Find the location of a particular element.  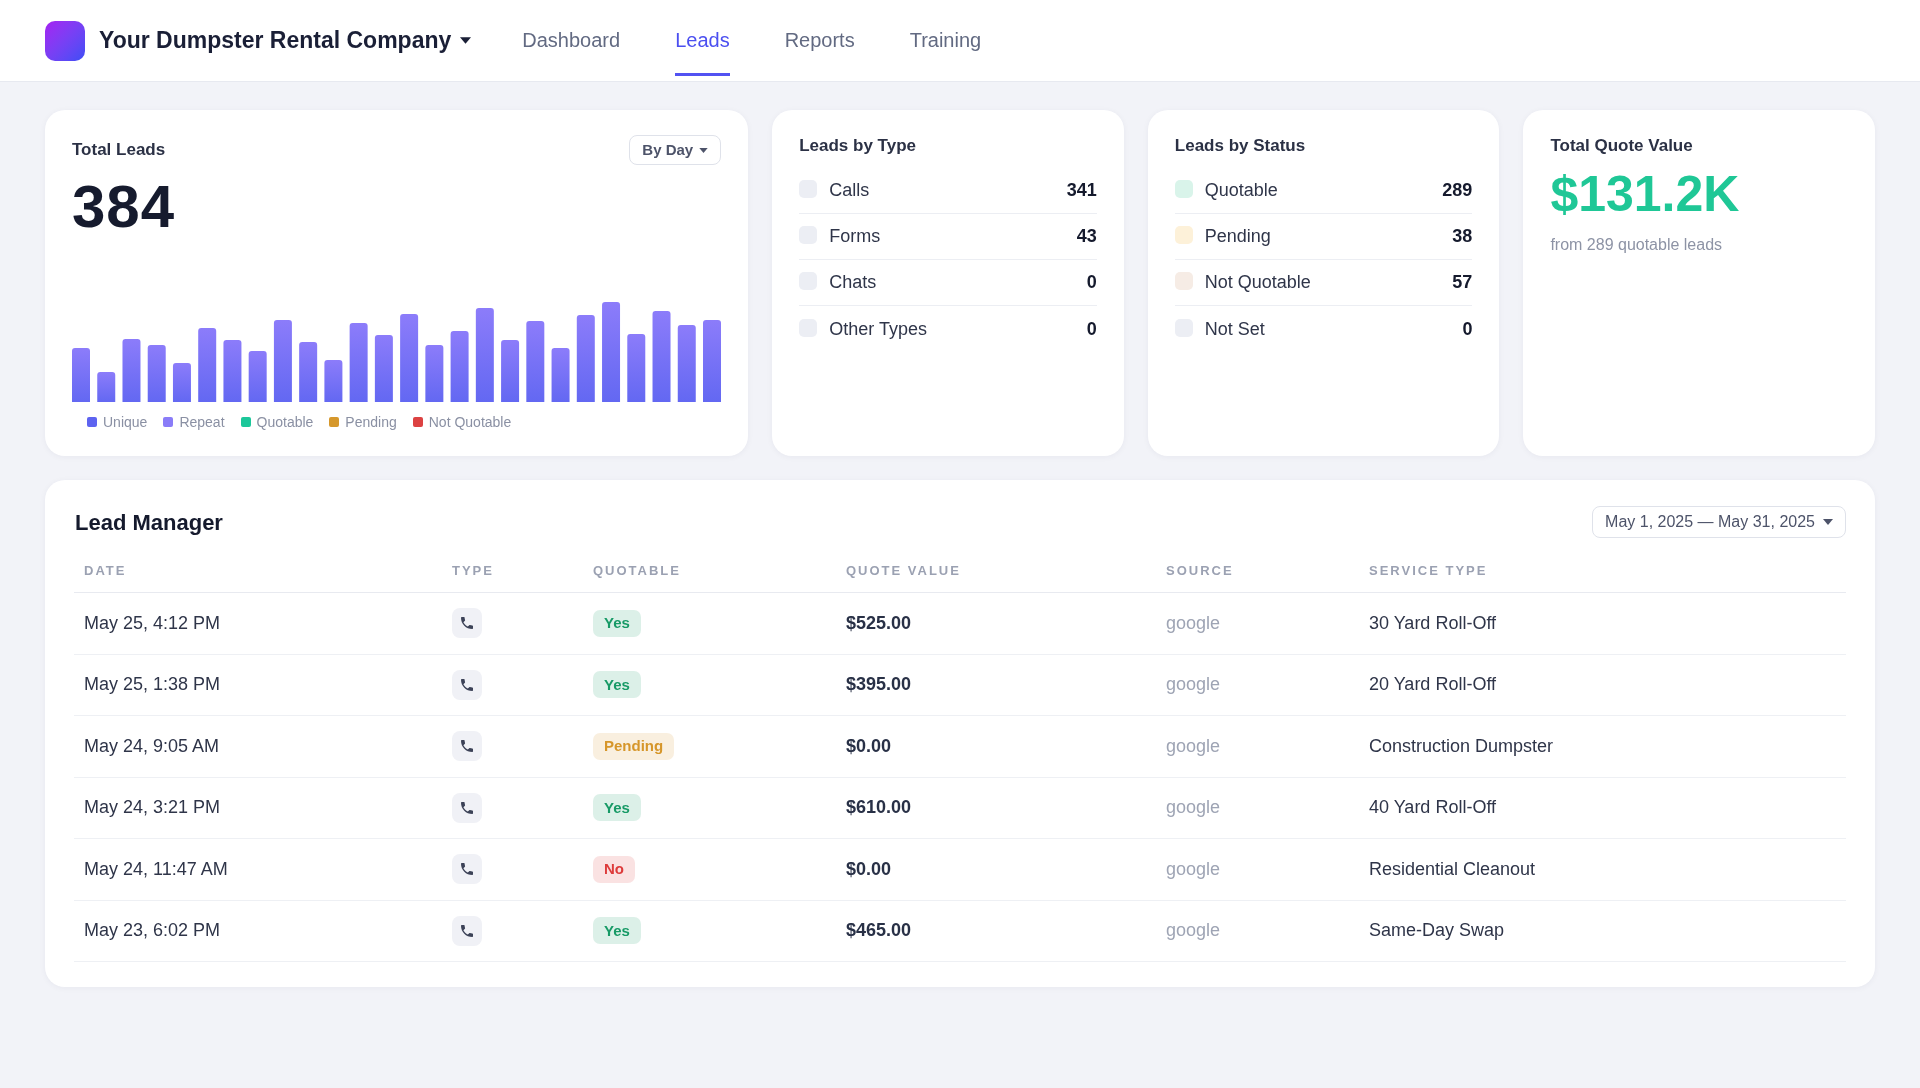

card-title: Total Leads is located at coordinates (119, 150).